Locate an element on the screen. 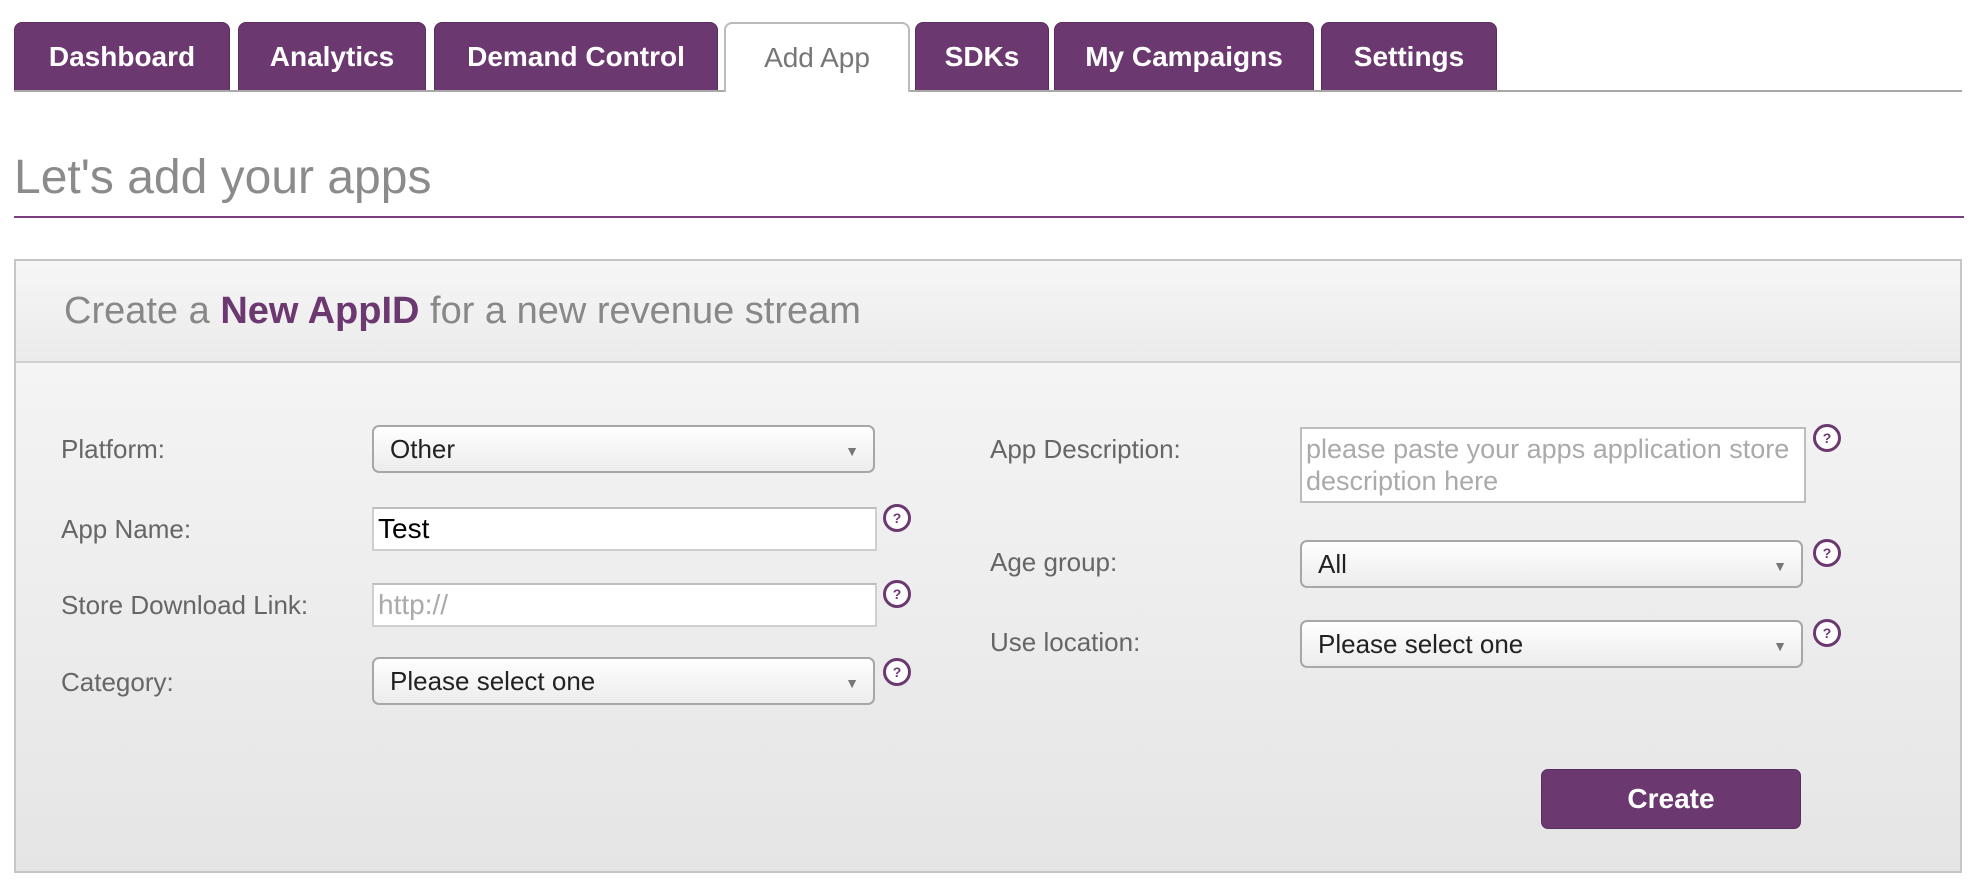 Image resolution: width=1978 pixels, height=892 pixels. category-select: Please select one ▼ is located at coordinates (623, 681).